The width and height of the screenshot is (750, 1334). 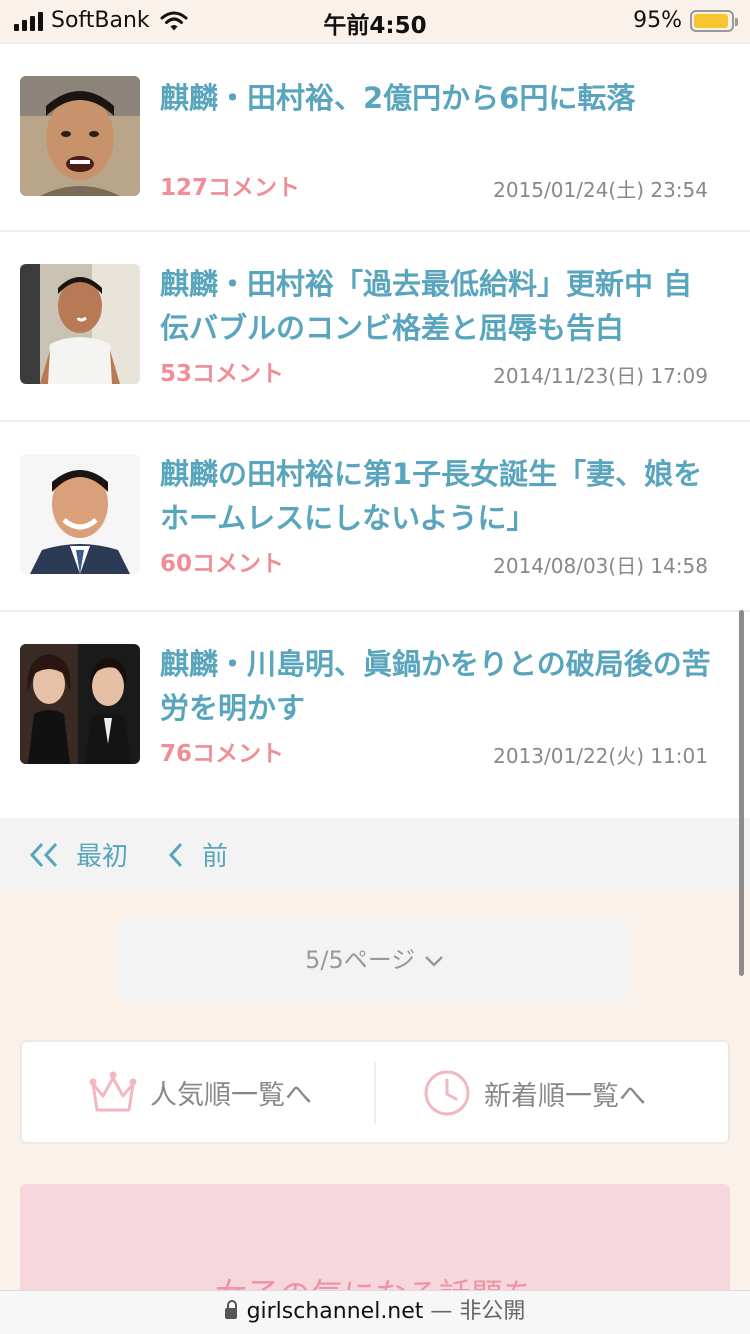 I want to click on status-bar: SoftBank 午前4:50 95%, so click(x=375, y=21).